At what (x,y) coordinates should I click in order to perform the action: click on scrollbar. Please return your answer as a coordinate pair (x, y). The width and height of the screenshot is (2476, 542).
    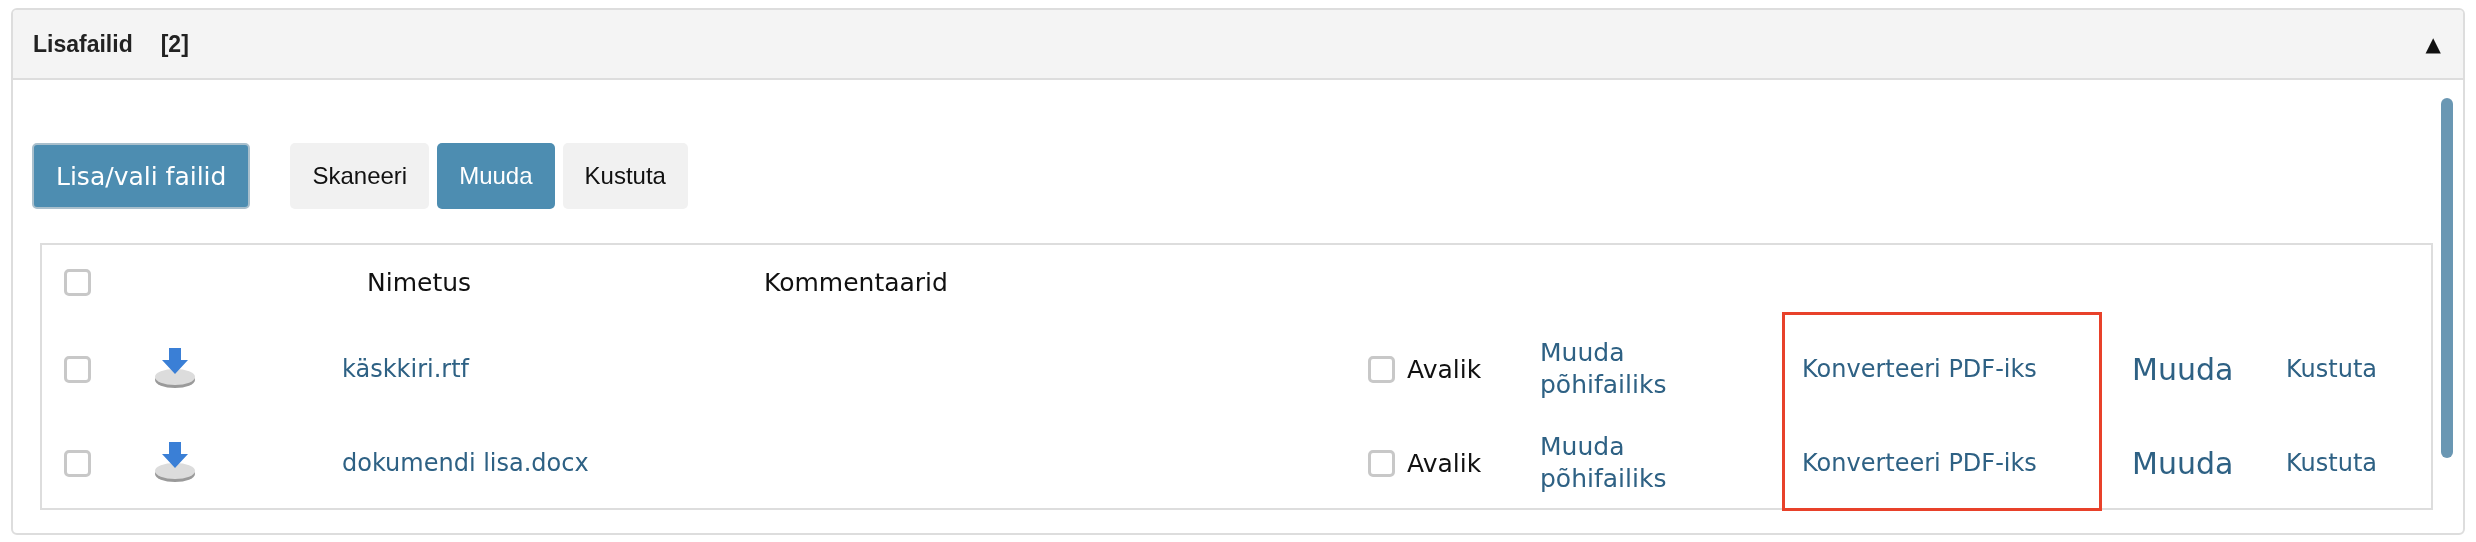
    Looking at the image, I should click on (2447, 278).